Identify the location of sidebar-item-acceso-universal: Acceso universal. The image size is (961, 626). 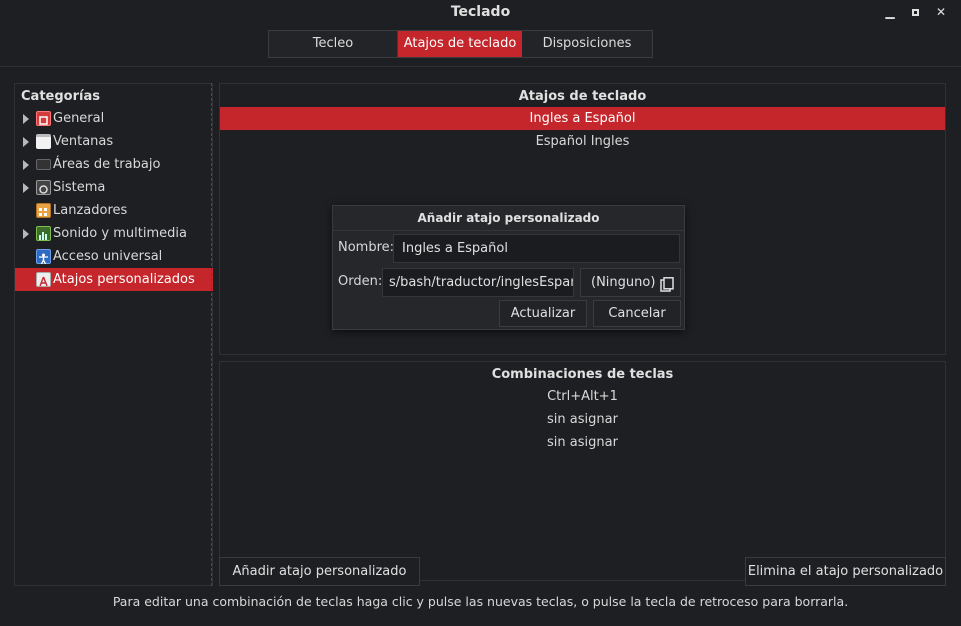
(114, 256).